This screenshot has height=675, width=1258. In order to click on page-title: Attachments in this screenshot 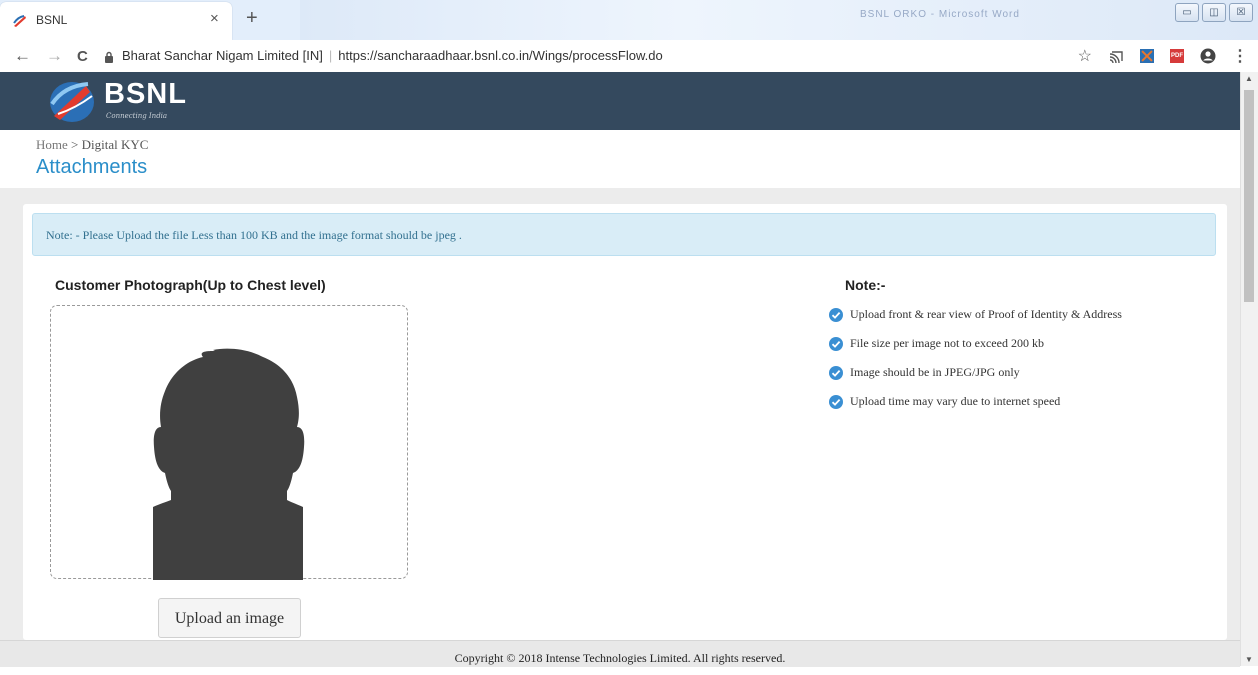, I will do `click(92, 167)`.